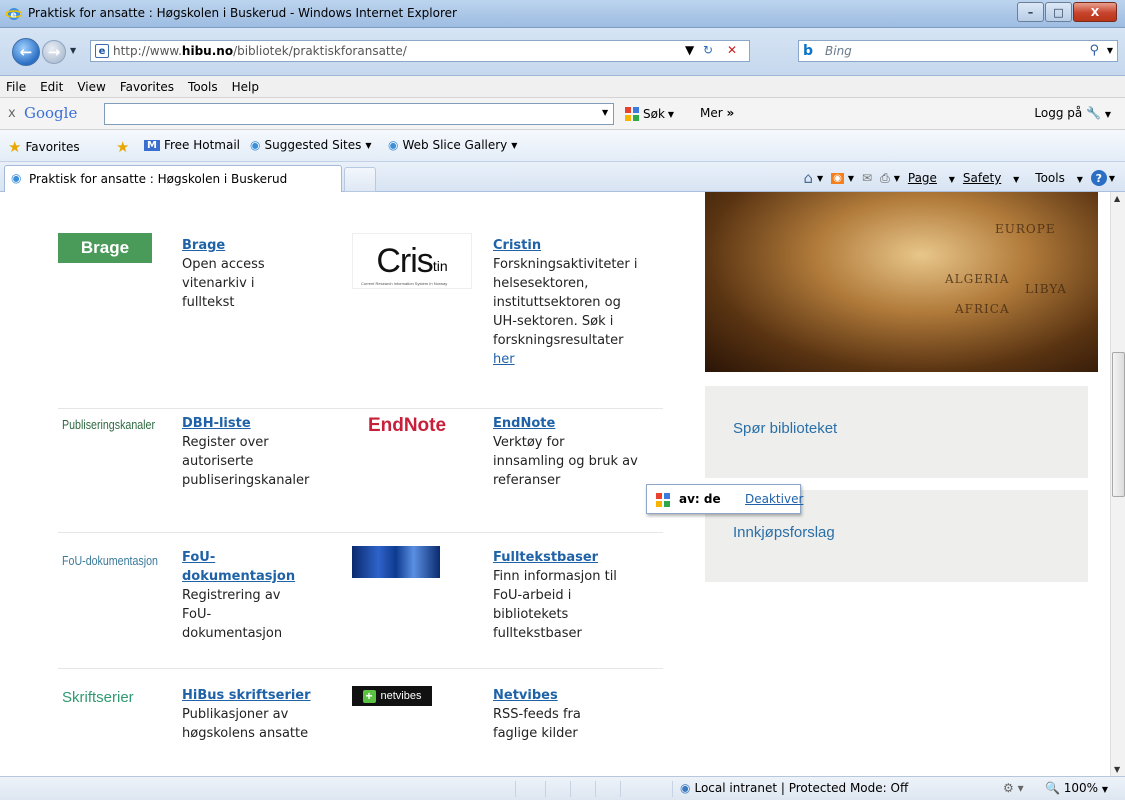  I want to click on add-favorite-icon: ★, so click(123, 147).